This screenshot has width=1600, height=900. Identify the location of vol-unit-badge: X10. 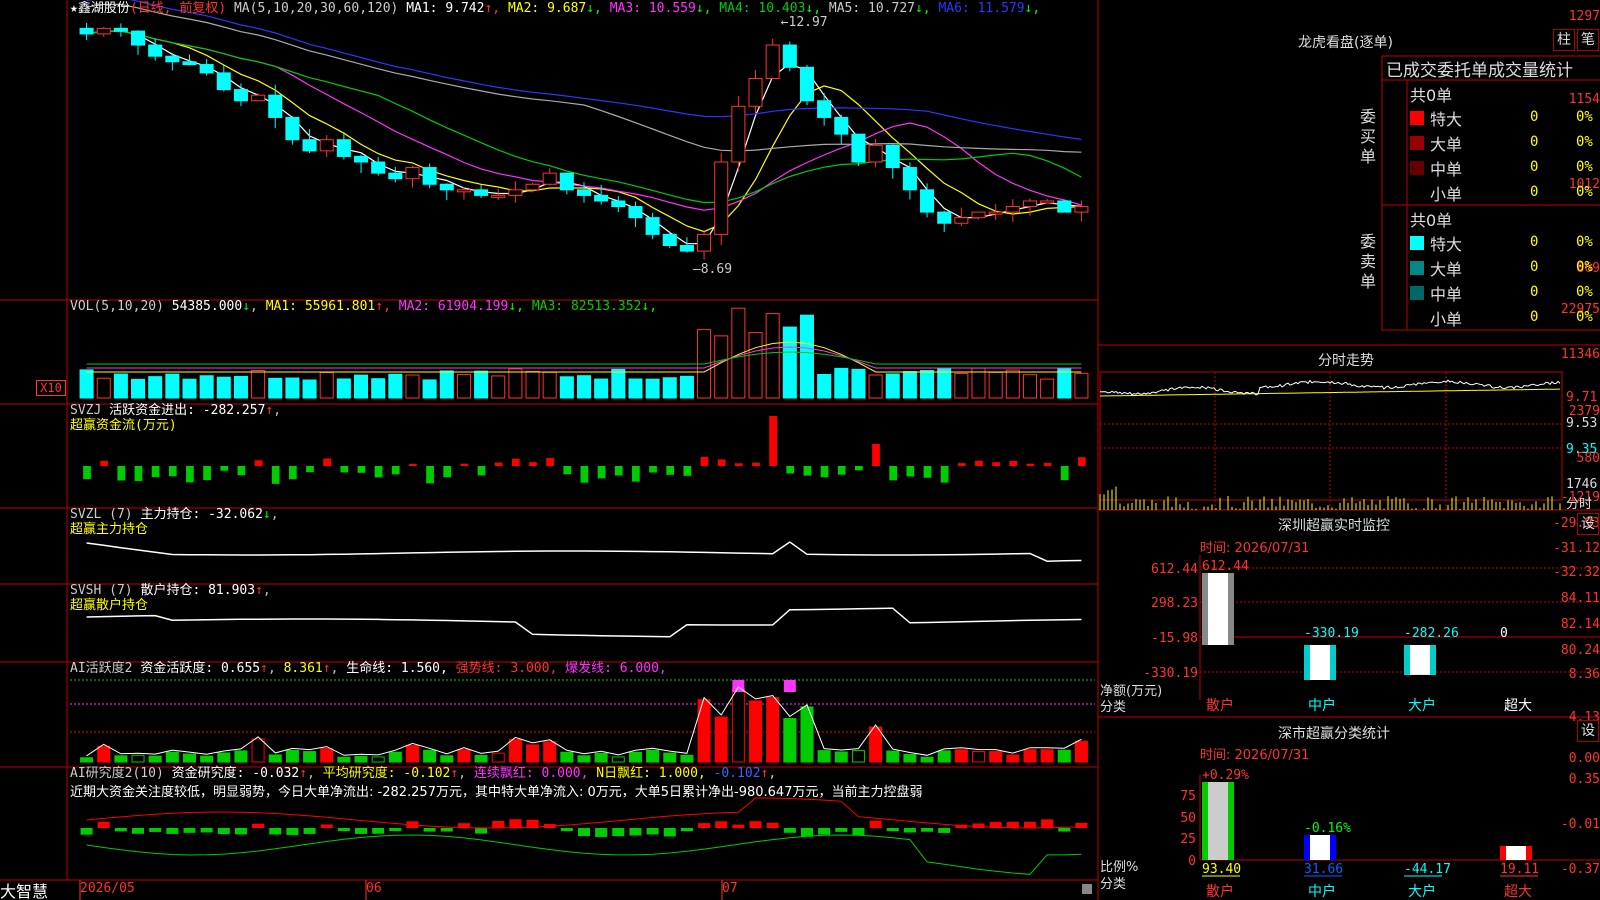
(51, 388).